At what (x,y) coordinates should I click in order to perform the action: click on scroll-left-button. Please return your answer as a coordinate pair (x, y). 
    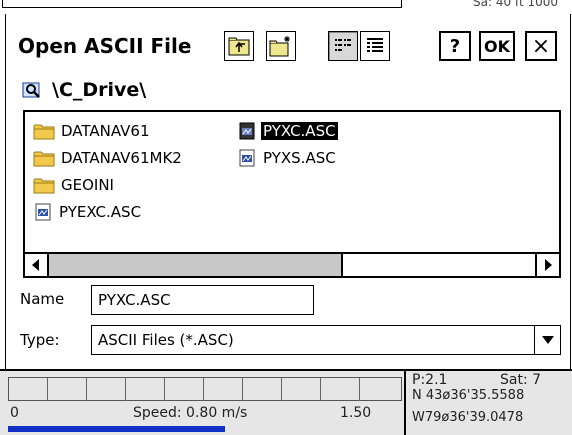
    Looking at the image, I should click on (37, 265).